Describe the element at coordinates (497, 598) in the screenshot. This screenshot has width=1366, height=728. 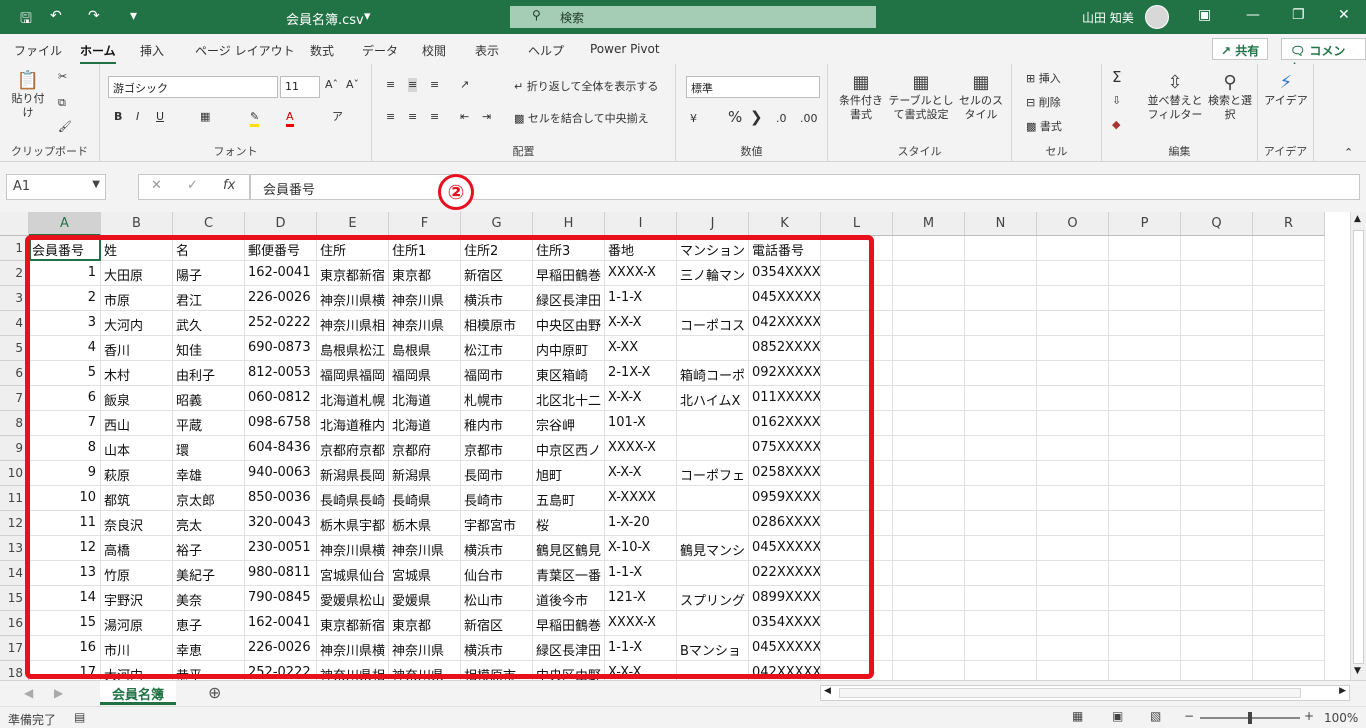
I see `table-cell: 松山市` at that location.